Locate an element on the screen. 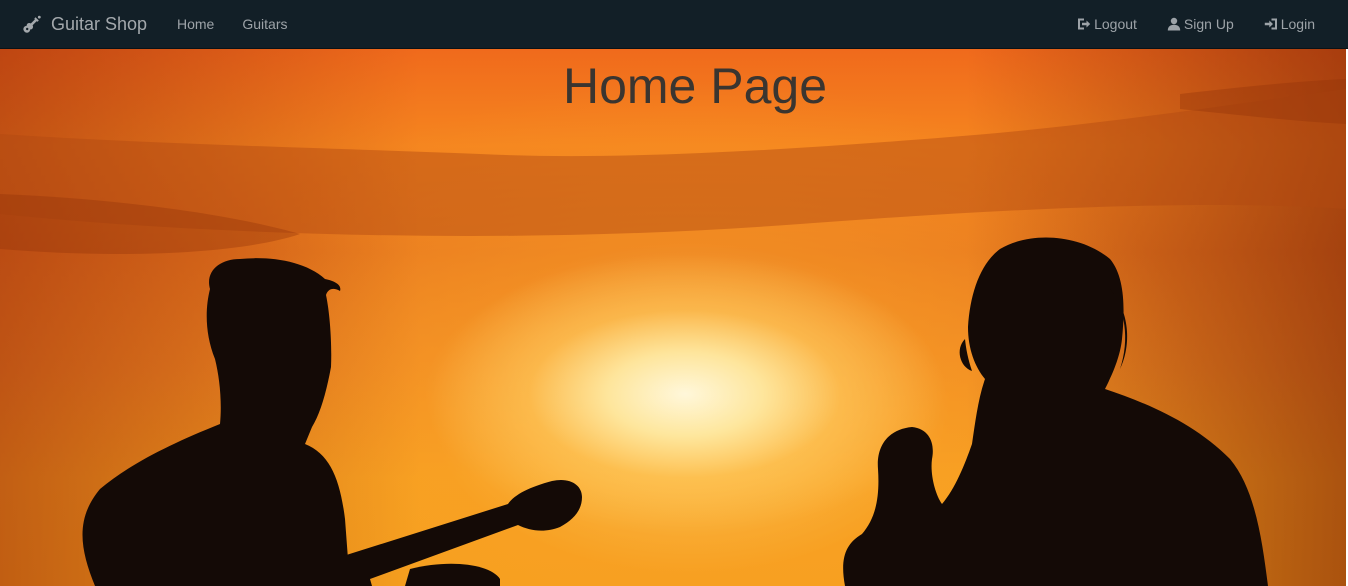 The width and height of the screenshot is (1348, 586). account-nav: Logout Sign Up Login is located at coordinates (1196, 24).